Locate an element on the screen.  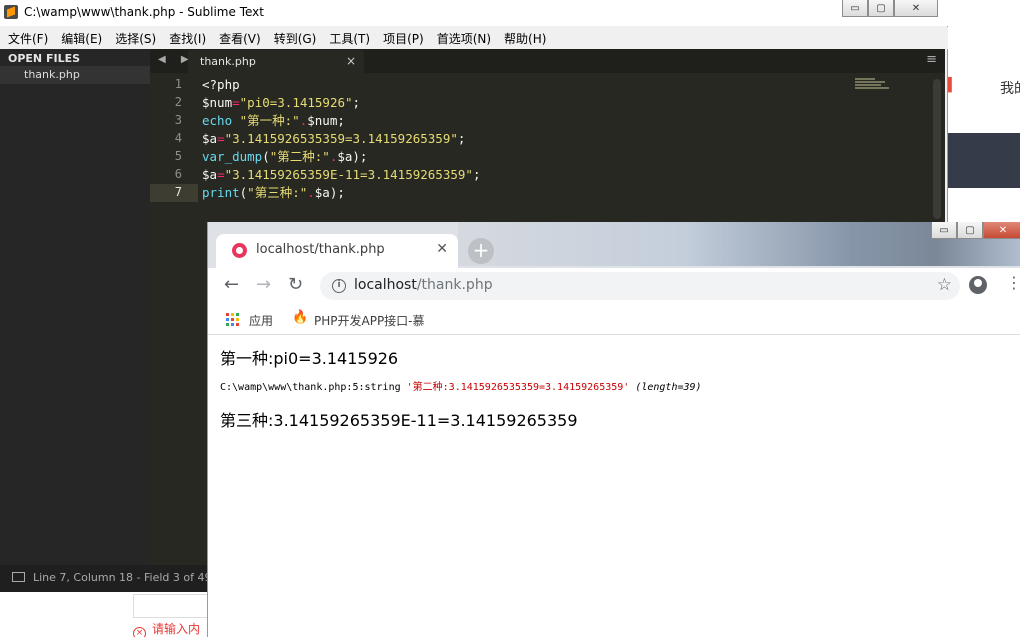
sublime-window-controls: ▭ ▢ ✕ is located at coordinates (890, 9).